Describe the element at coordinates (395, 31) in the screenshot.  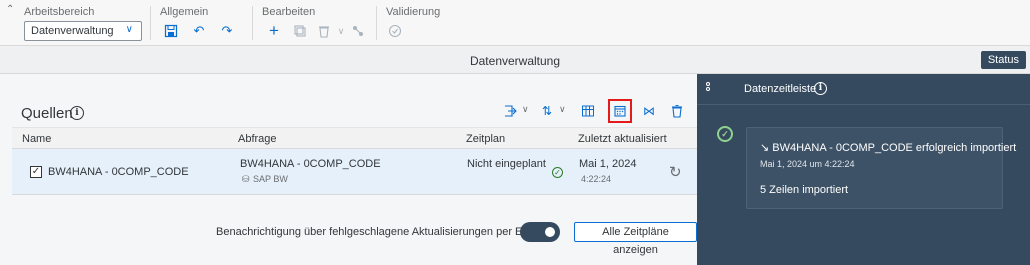
I see `validate-icon` at that location.